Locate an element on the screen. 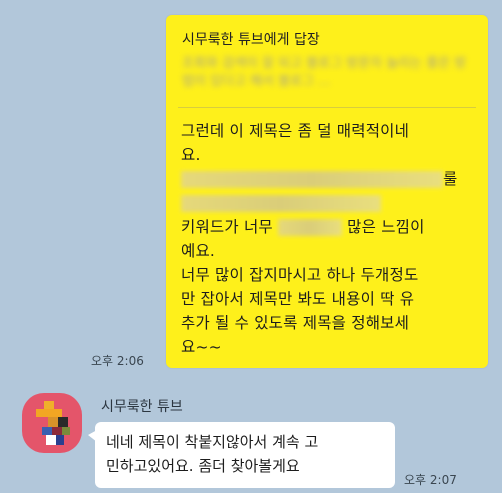 This screenshot has width=502, height=493. reply-divider is located at coordinates (327, 107).